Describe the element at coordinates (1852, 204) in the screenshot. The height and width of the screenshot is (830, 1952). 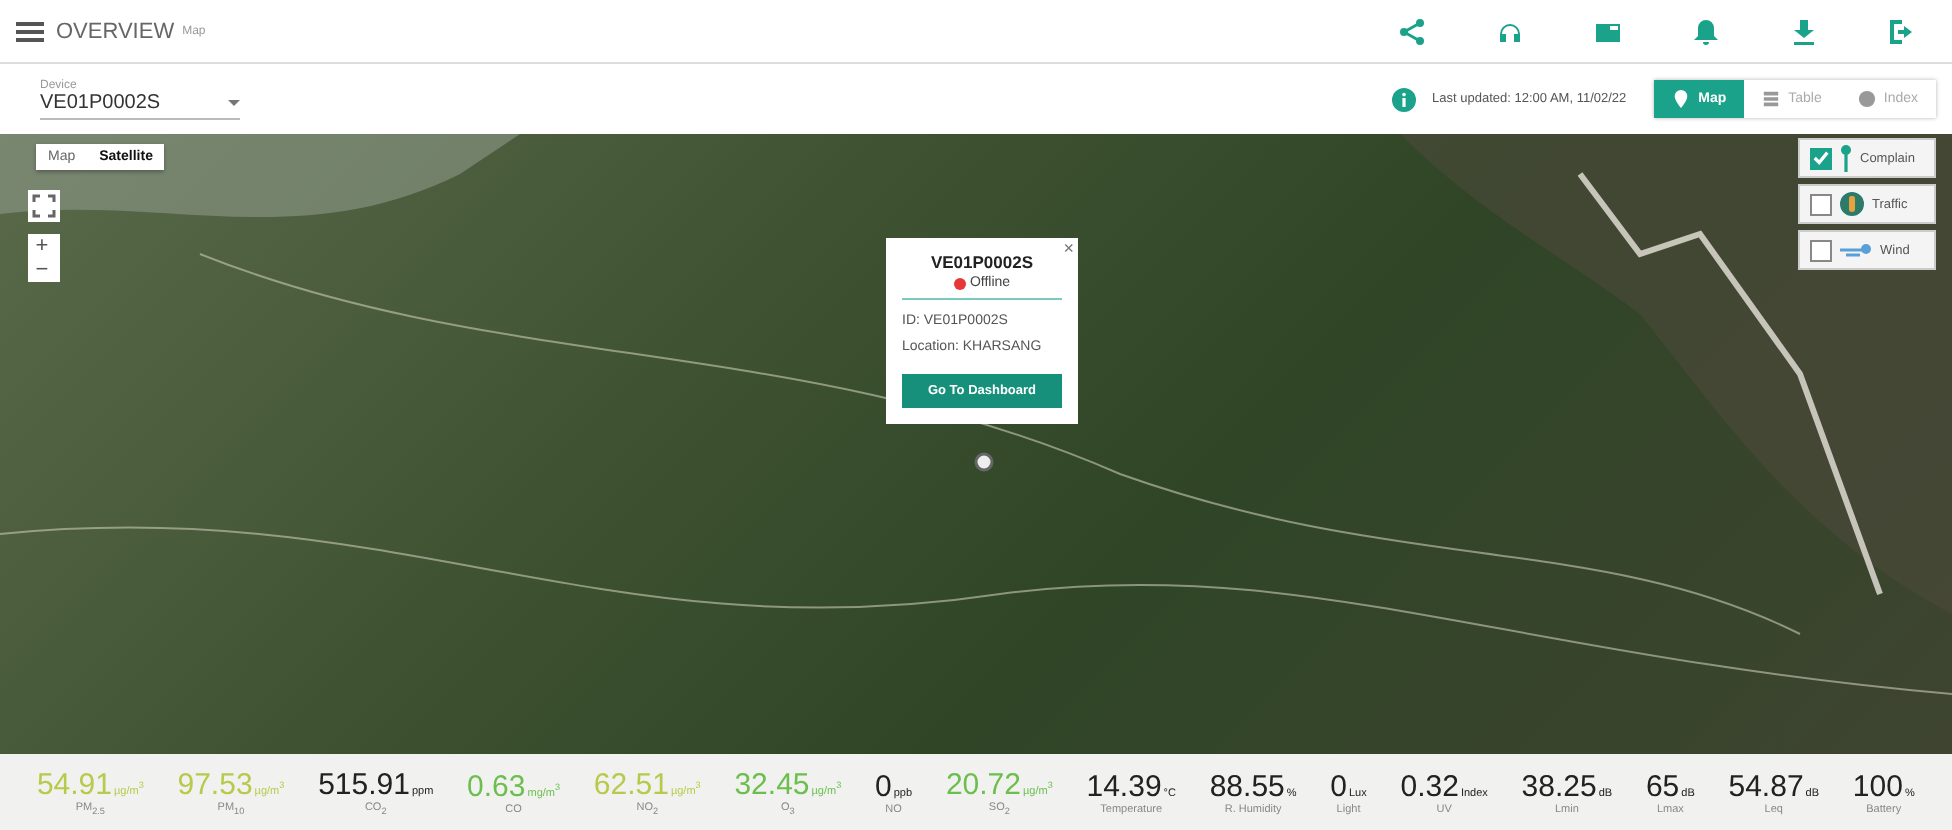
I see `traffic-light-icon` at that location.